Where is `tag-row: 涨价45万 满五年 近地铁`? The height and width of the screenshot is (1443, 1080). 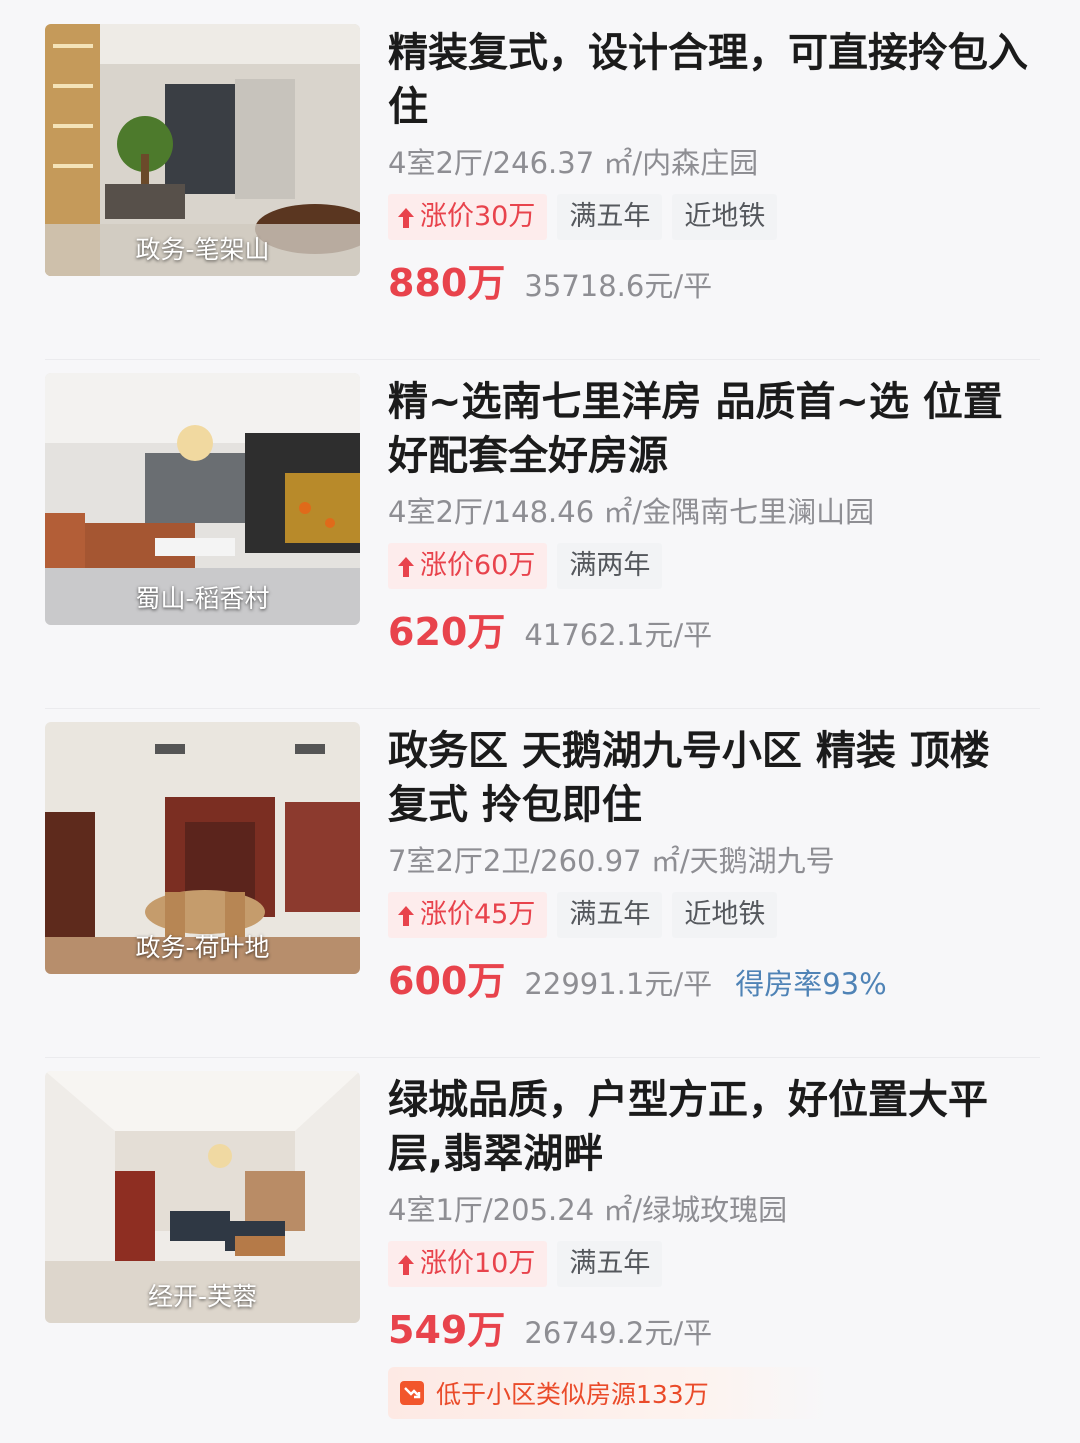 tag-row: 涨价45万 满五年 近地铁 is located at coordinates (587, 915).